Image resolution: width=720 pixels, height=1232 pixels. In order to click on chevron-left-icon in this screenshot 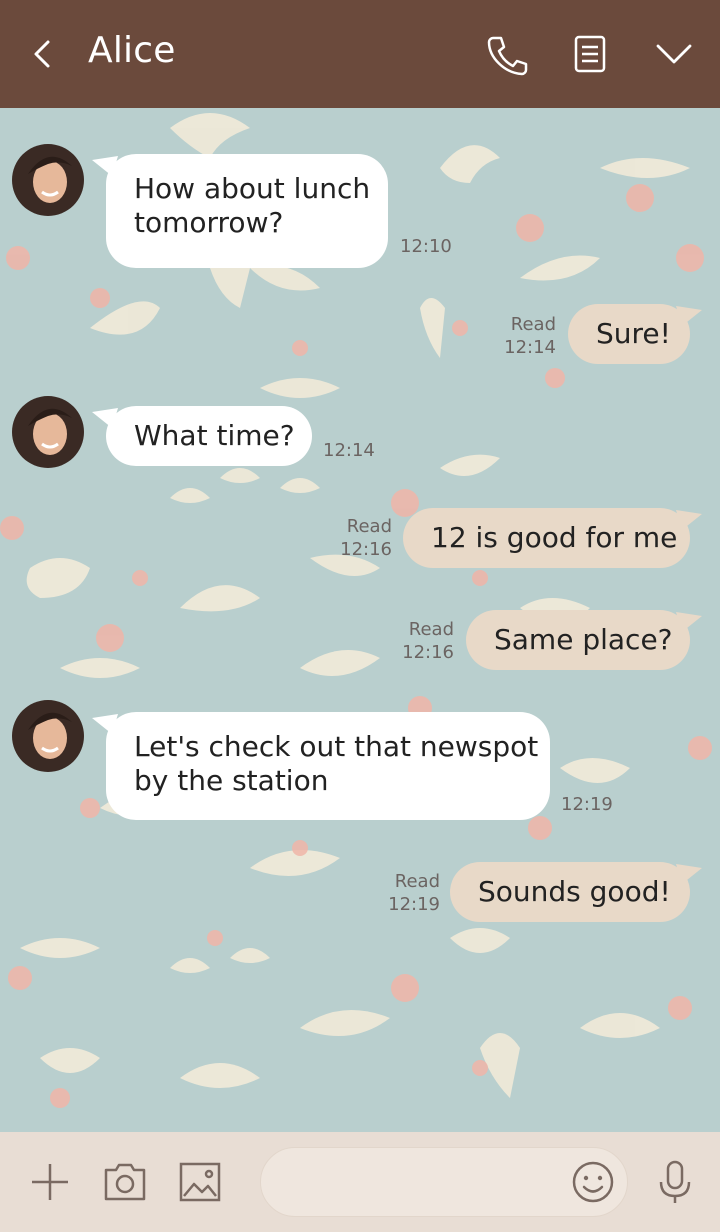, I will do `click(46, 54)`.